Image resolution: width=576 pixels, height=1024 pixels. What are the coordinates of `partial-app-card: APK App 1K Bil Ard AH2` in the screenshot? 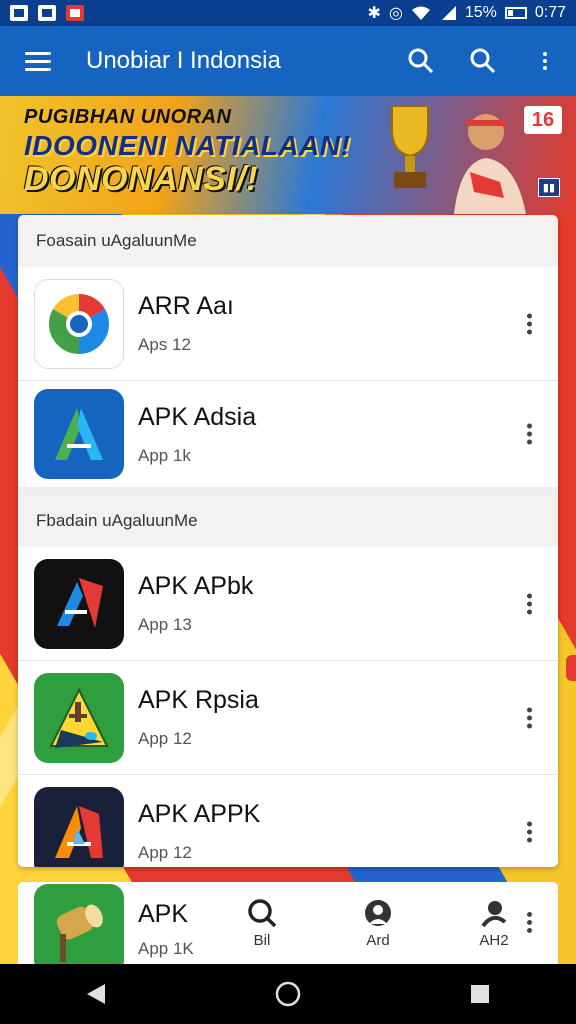 It's located at (288, 923).